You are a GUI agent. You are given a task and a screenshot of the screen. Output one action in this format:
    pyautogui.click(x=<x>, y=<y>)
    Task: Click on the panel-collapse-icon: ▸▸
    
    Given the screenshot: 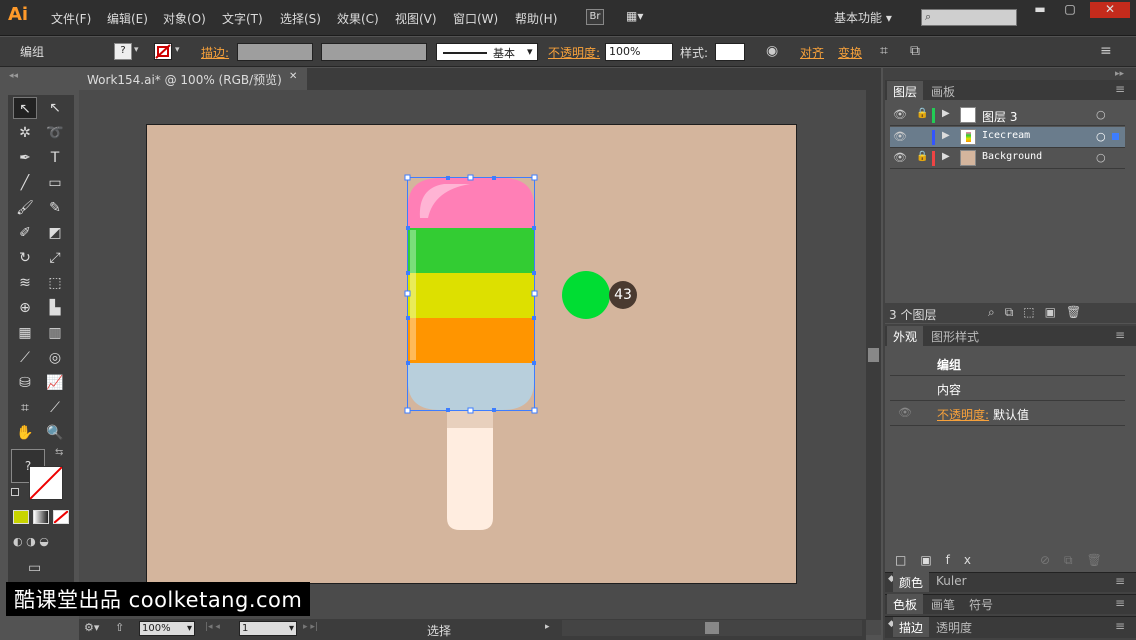 What is the action you would take?
    pyautogui.click(x=1119, y=74)
    